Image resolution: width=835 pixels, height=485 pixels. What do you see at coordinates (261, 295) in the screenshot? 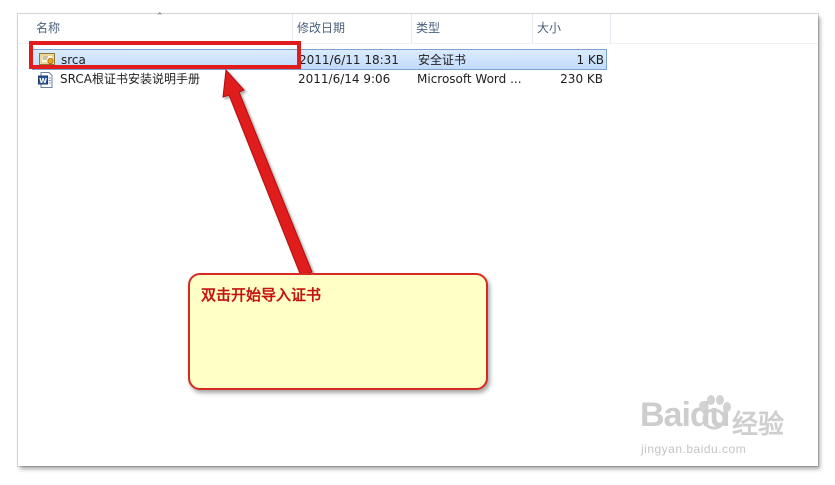
I see `callout-text: 双击开始导入证书` at bounding box center [261, 295].